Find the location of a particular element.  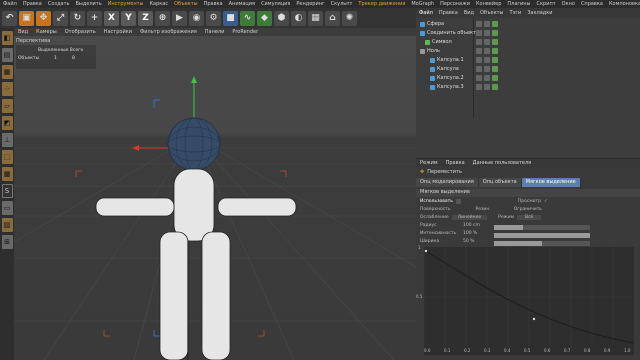

object-row: Символ is located at coordinates (438, 42).